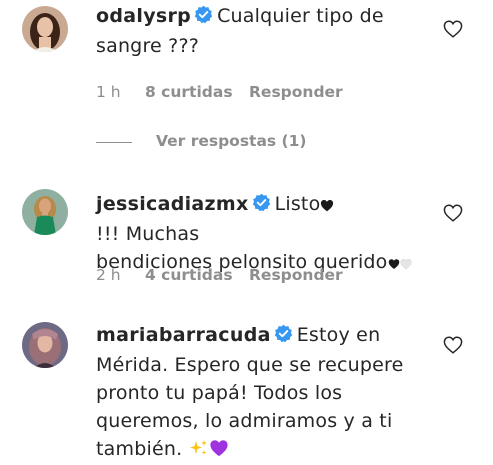 This screenshot has height=465, width=493. What do you see at coordinates (261, 31) in the screenshot?
I see `comment-text-odalysrp: odalysrp Cualquier tipo de sangre ???` at bounding box center [261, 31].